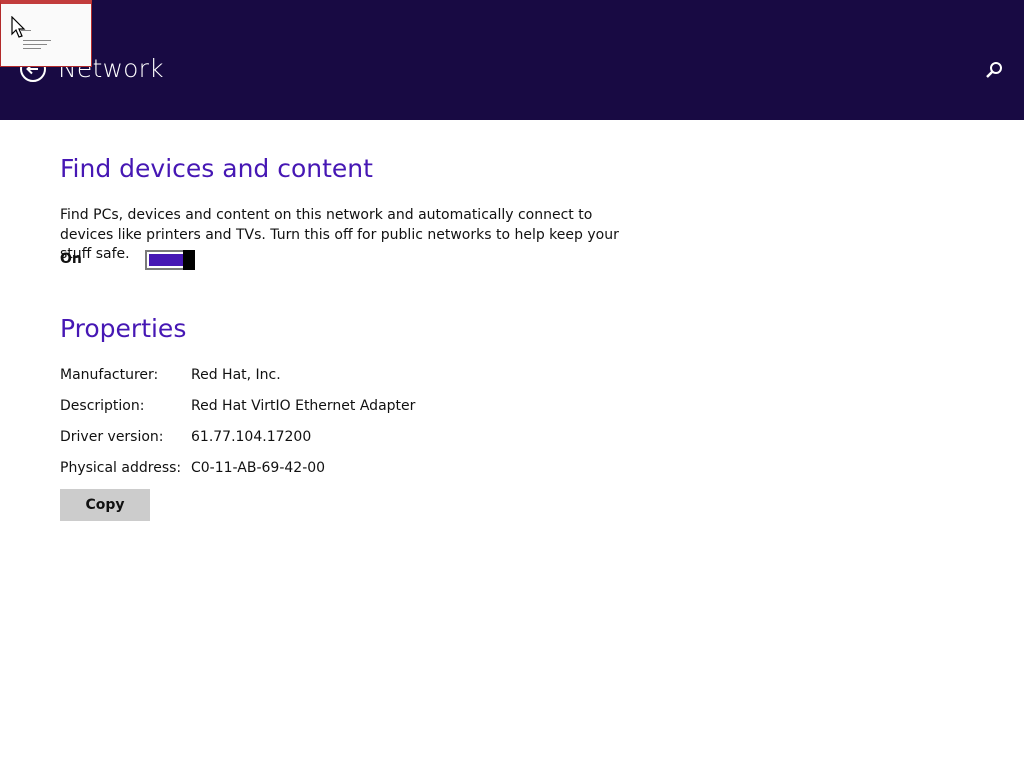 The width and height of the screenshot is (1024, 768). I want to click on property-key: Manufacturer:, so click(109, 375).